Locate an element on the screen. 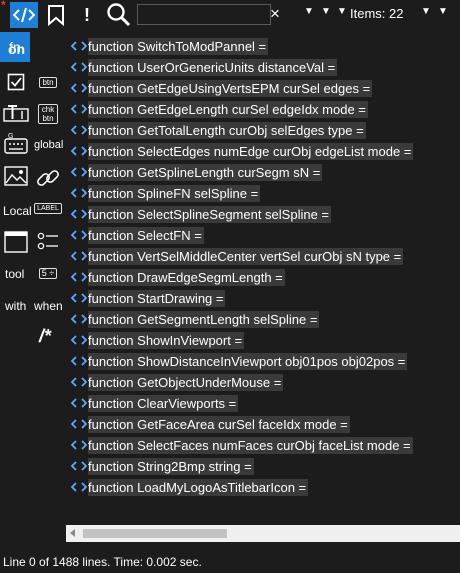  list-item: function String2Bmp string = is located at coordinates (263, 466).